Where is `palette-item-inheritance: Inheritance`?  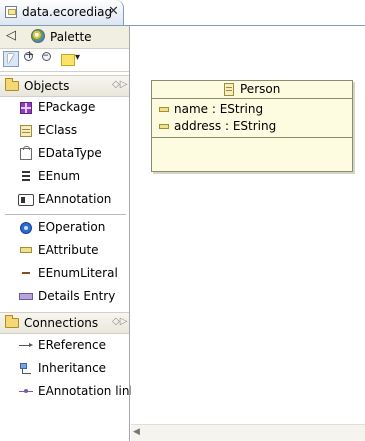
palette-item-inheritance: Inheritance is located at coordinates (64, 369).